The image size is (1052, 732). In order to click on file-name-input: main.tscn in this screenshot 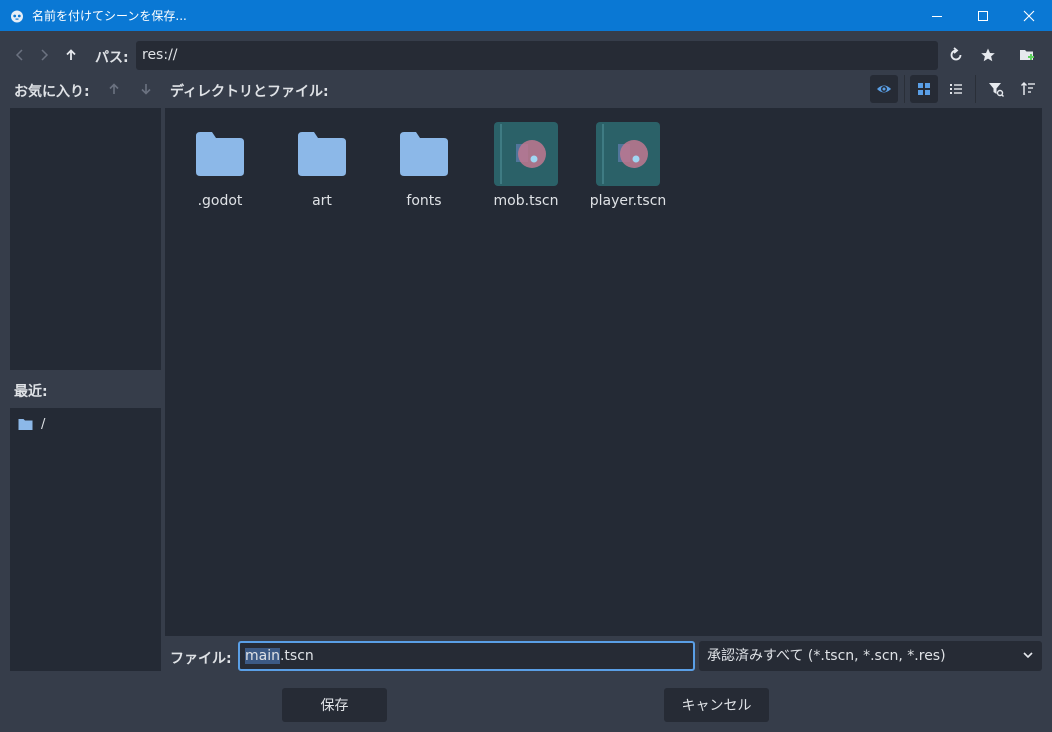, I will do `click(466, 656)`.